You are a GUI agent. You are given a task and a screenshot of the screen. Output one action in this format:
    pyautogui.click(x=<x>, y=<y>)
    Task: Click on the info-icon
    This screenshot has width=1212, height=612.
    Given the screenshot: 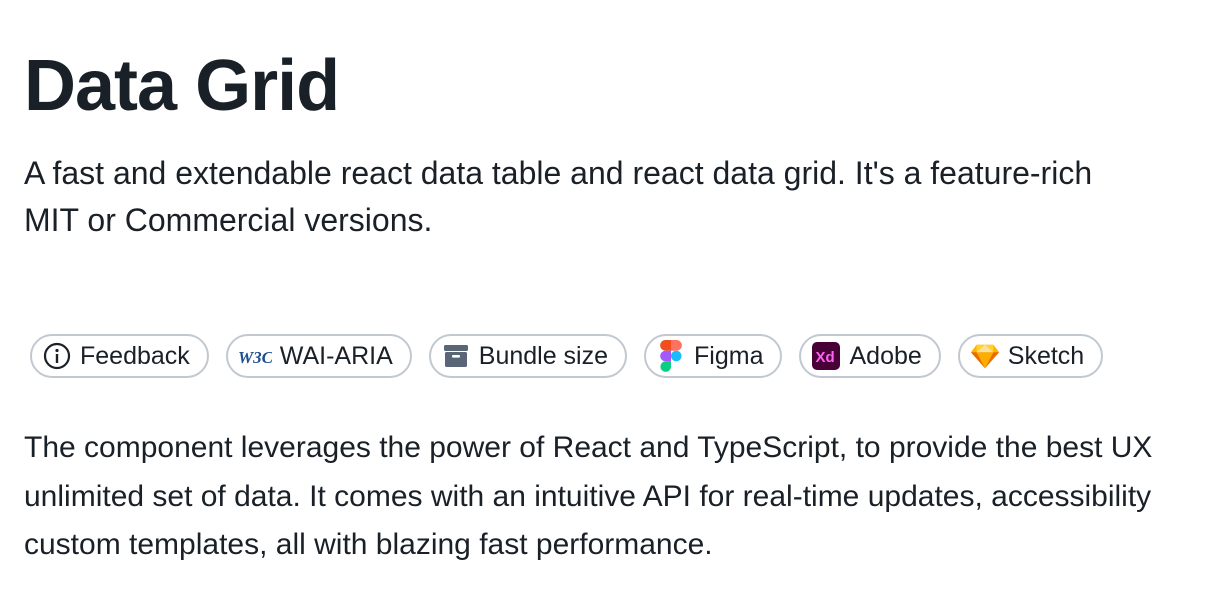 What is the action you would take?
    pyautogui.click(x=57, y=356)
    